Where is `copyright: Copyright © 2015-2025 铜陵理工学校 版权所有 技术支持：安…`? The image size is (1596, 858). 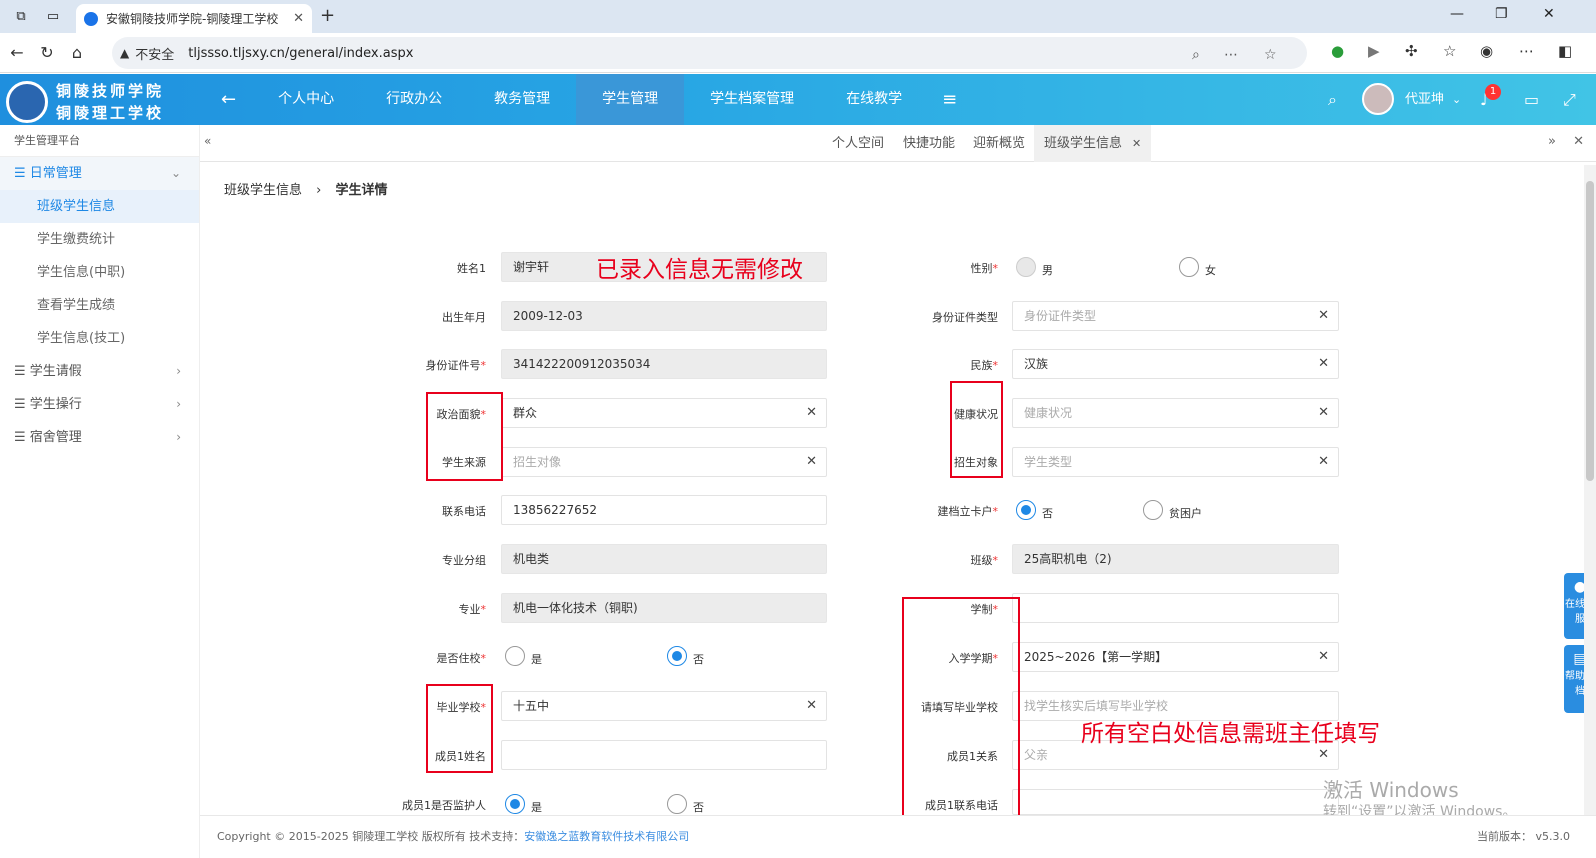 copyright: Copyright © 2015-2025 铜陵理工学校 版权所有 技术支持：安… is located at coordinates (453, 836).